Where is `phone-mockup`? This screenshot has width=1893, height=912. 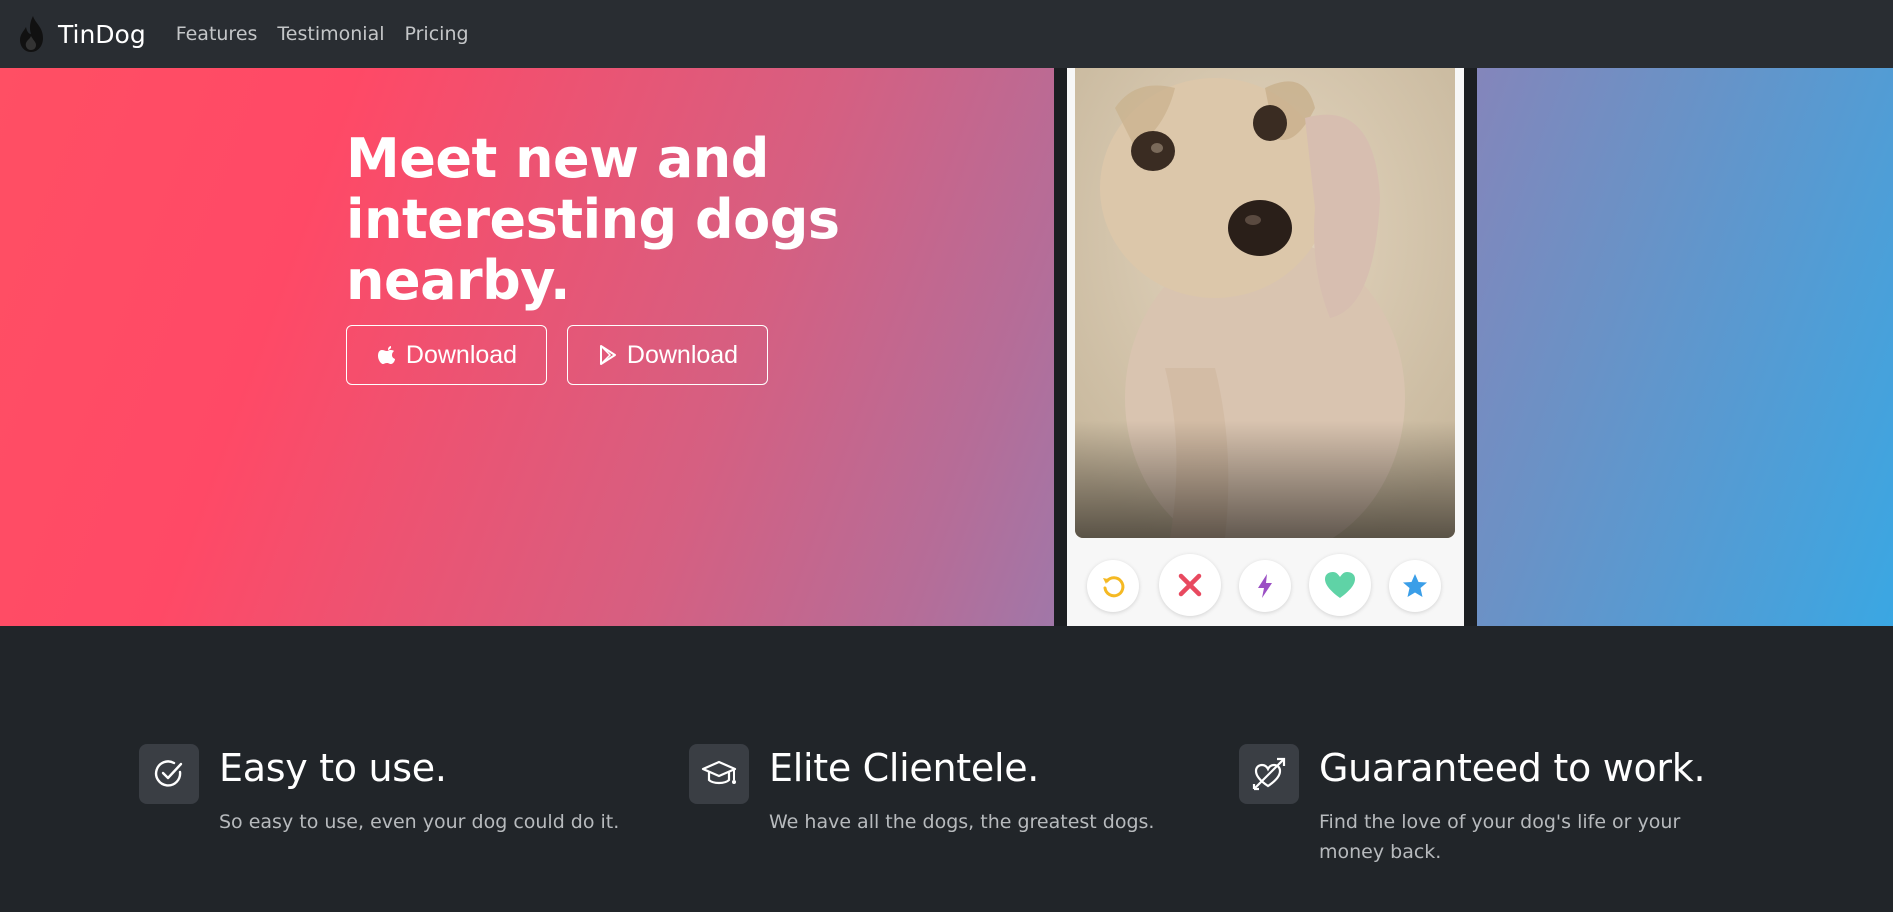
phone-mockup is located at coordinates (1265, 347).